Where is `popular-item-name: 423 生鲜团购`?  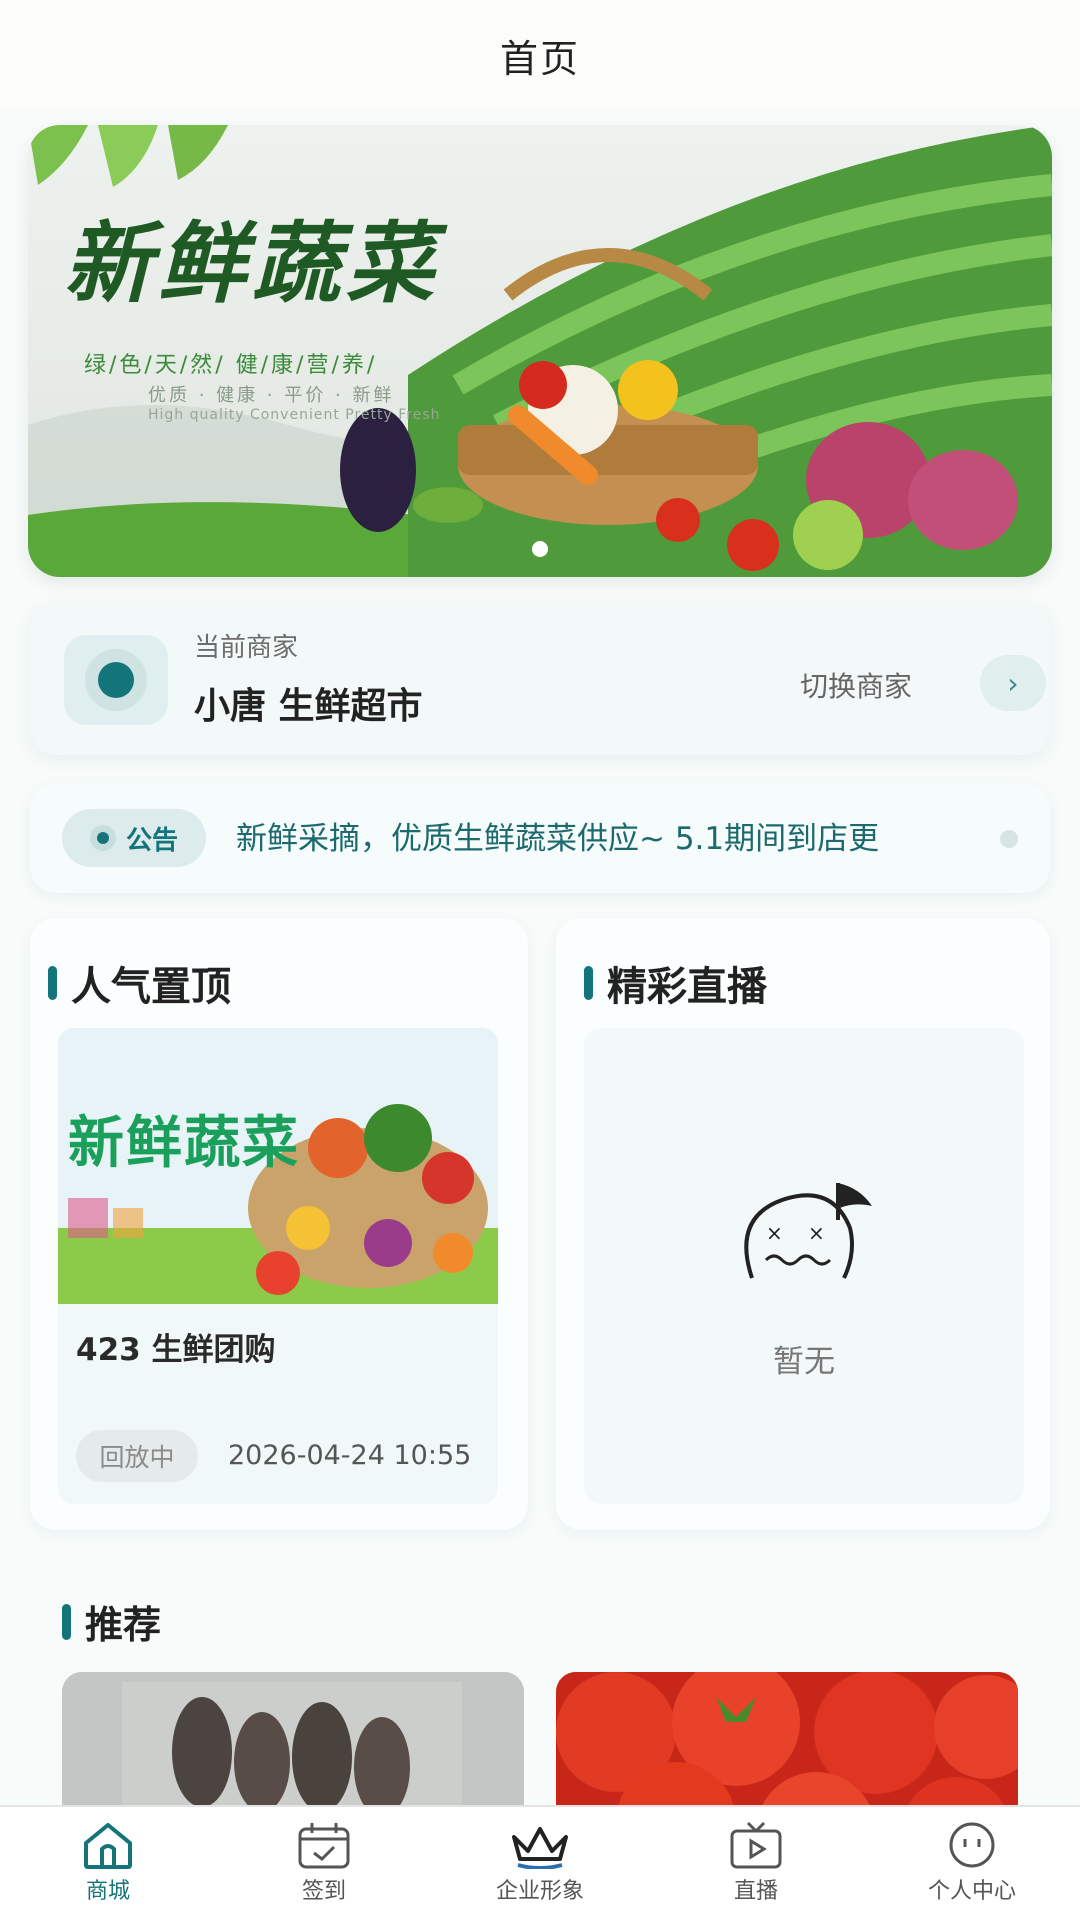
popular-item-name: 423 生鲜团购 is located at coordinates (176, 1350).